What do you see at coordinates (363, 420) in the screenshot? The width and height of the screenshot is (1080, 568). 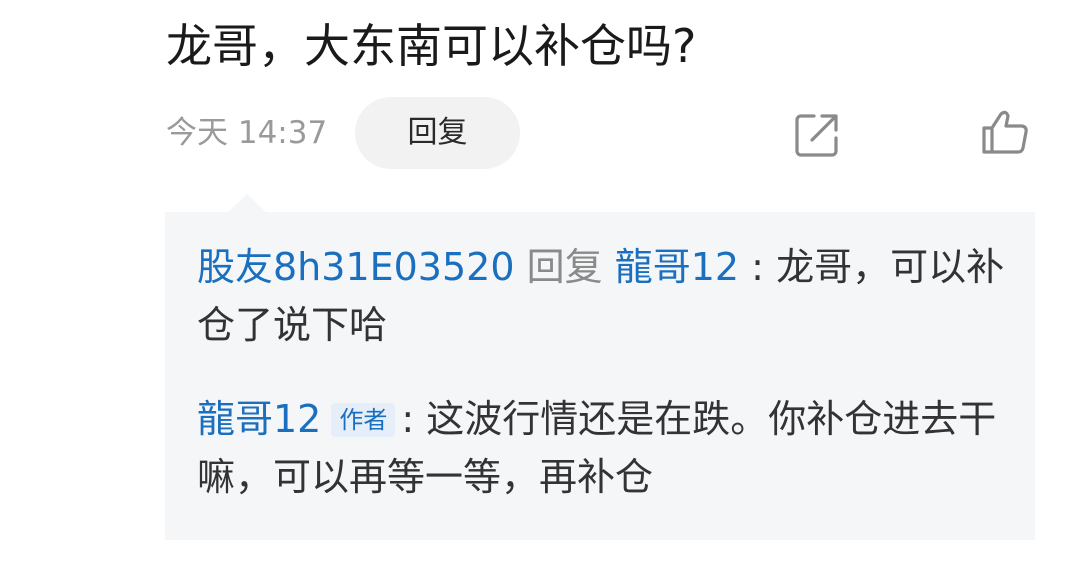 I see `author-badge: 作者` at bounding box center [363, 420].